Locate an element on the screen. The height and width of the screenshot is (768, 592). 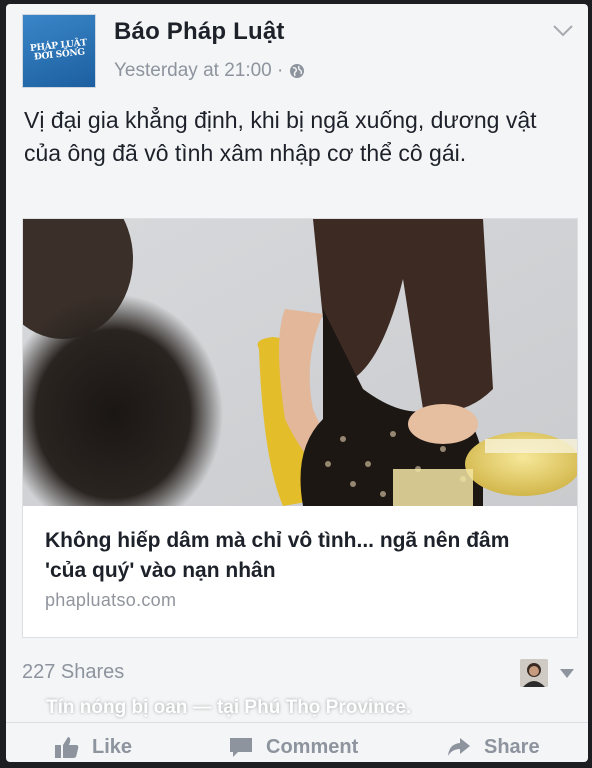
comment-button: Comment is located at coordinates (293, 747).